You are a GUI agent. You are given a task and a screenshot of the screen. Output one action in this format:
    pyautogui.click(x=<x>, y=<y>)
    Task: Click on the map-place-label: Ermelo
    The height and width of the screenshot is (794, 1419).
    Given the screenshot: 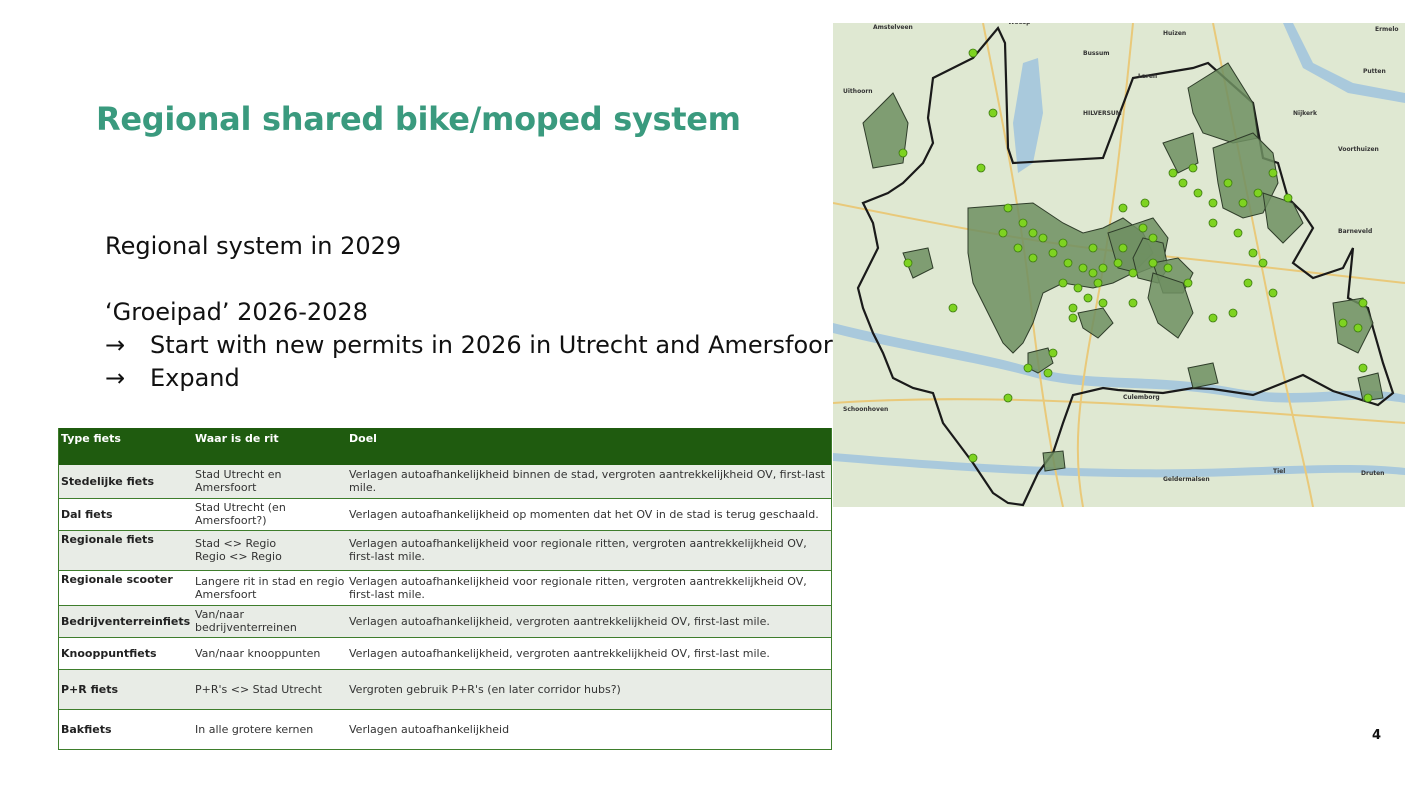 What is the action you would take?
    pyautogui.click(x=1387, y=29)
    